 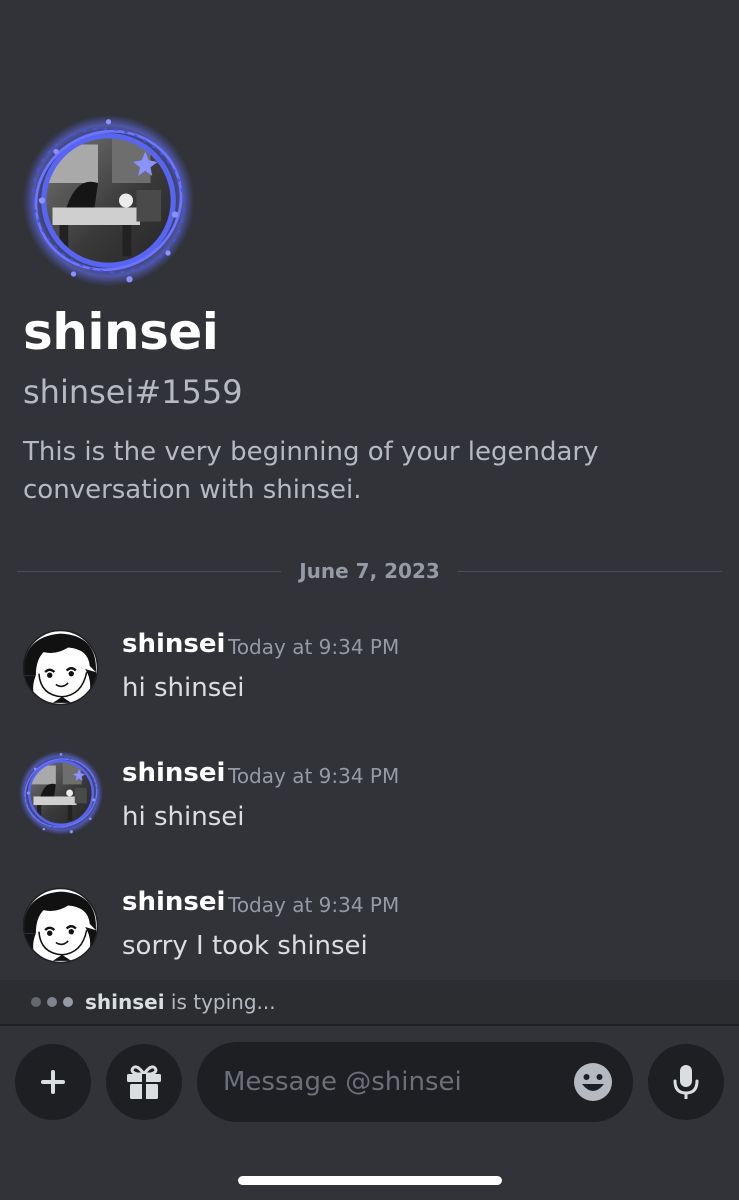 What do you see at coordinates (589, 571) in the screenshot?
I see `divider-line-right` at bounding box center [589, 571].